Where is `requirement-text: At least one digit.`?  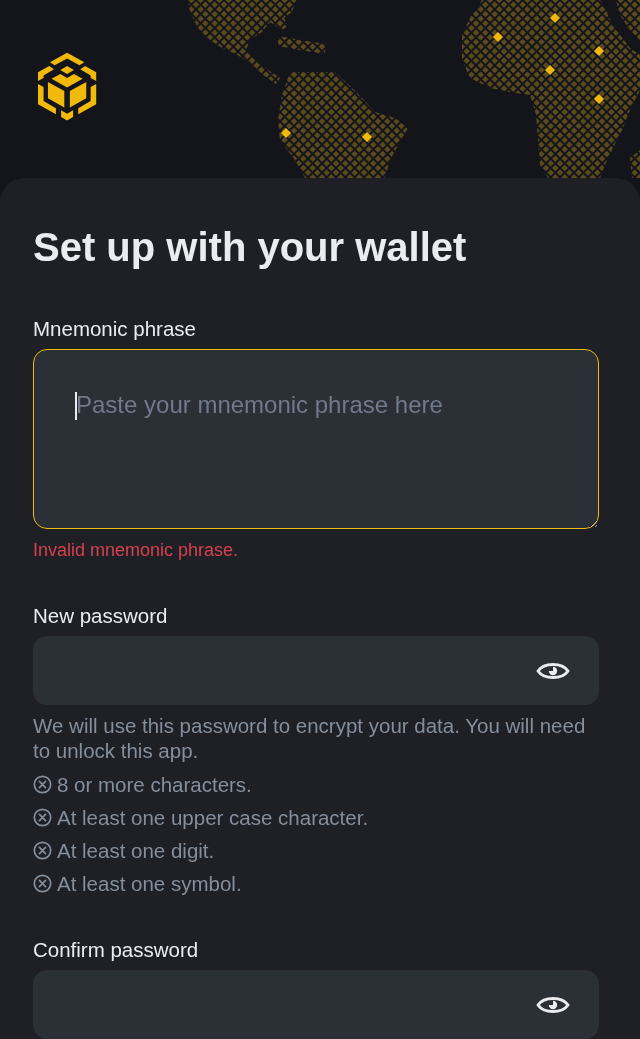
requirement-text: At least one digit. is located at coordinates (136, 850).